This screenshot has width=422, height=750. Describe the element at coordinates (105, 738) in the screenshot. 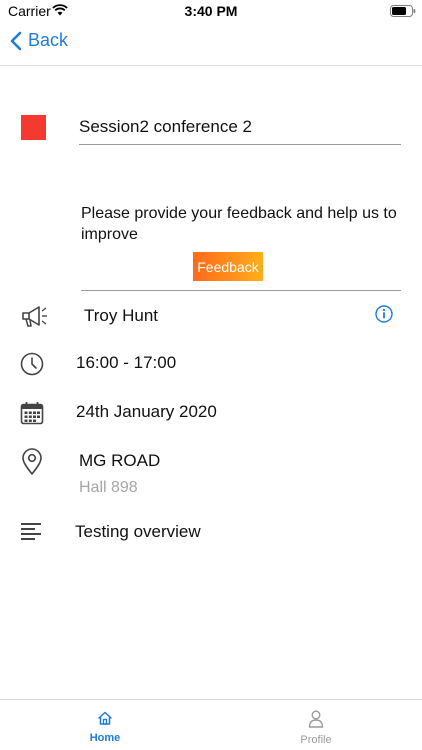

I see `tab-home-label: Home` at that location.